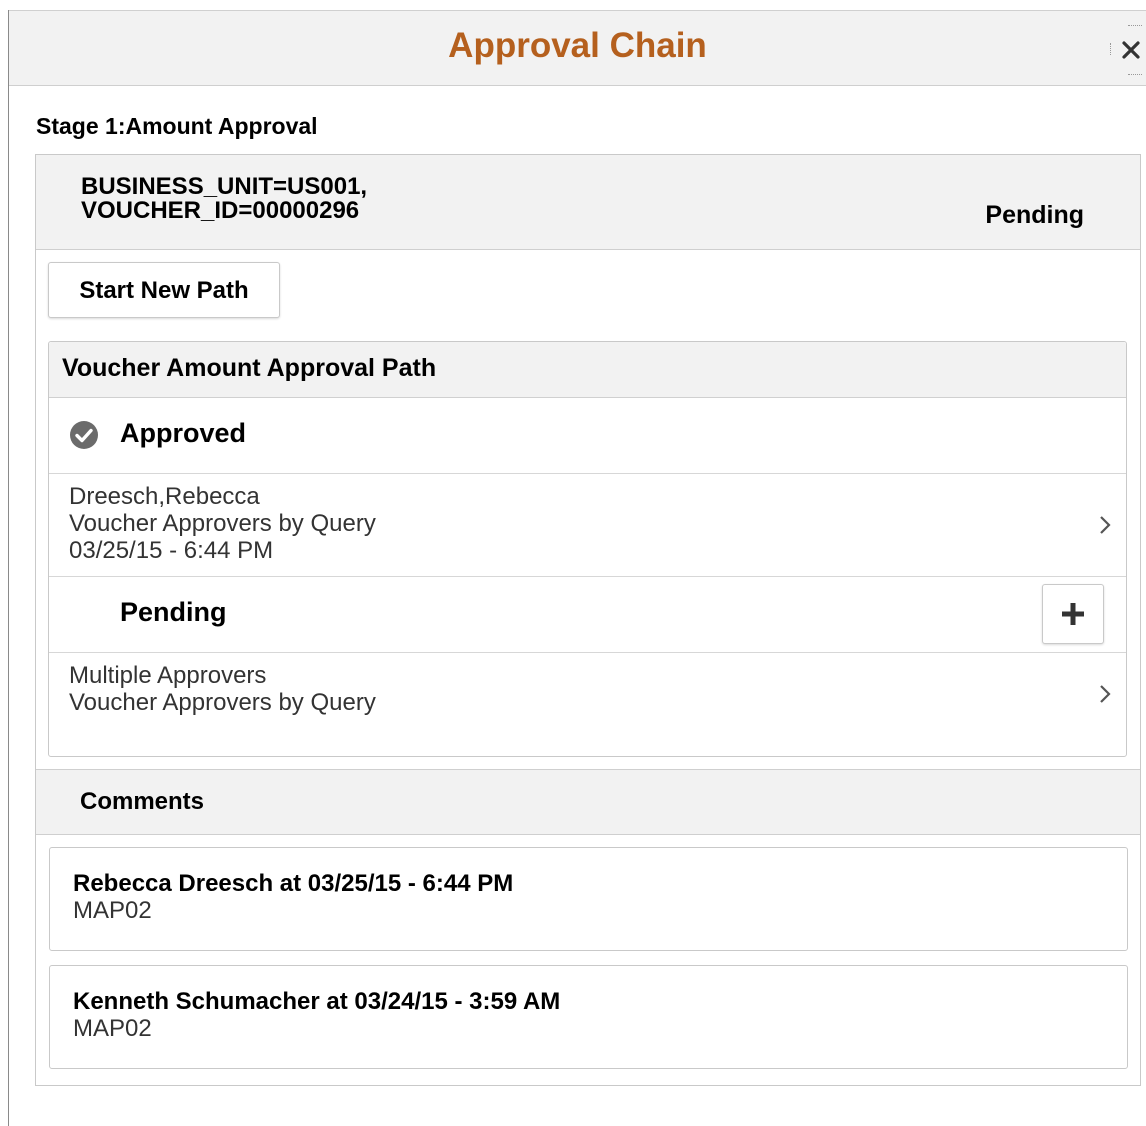  Describe the element at coordinates (171, 550) in the screenshot. I see `approval-datetime: 03/25/15 - 6:44 PM` at that location.